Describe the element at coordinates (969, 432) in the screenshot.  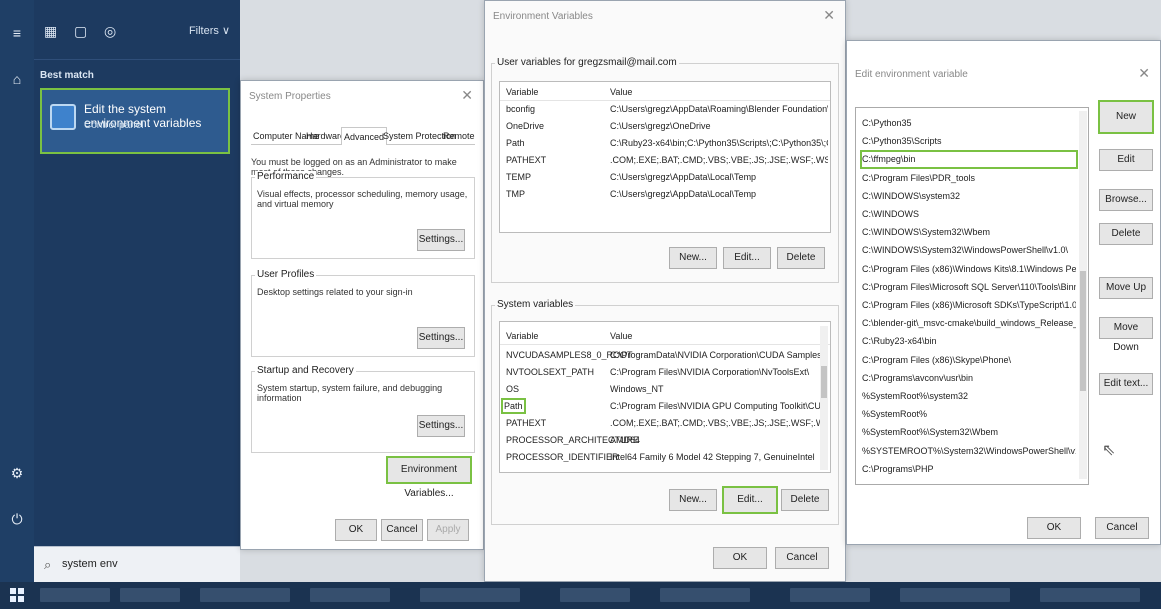
I see `path-item: %SystemRoot%\System32\Wbem` at that location.